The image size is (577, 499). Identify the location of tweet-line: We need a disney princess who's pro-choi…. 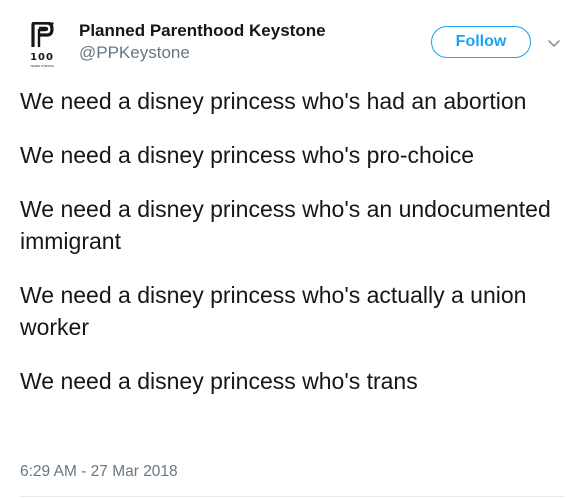
(247, 155).